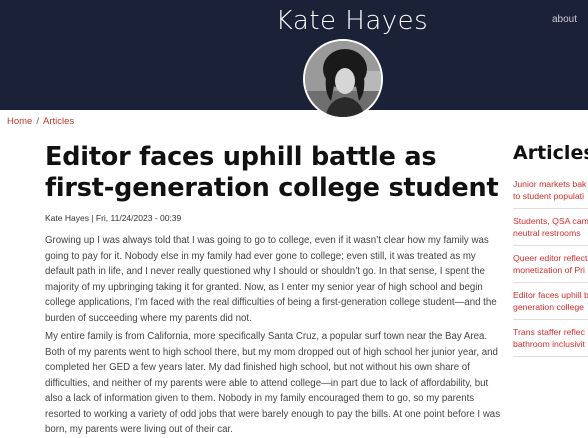  I want to click on sidebar-heading: Articles, so click(550, 153).